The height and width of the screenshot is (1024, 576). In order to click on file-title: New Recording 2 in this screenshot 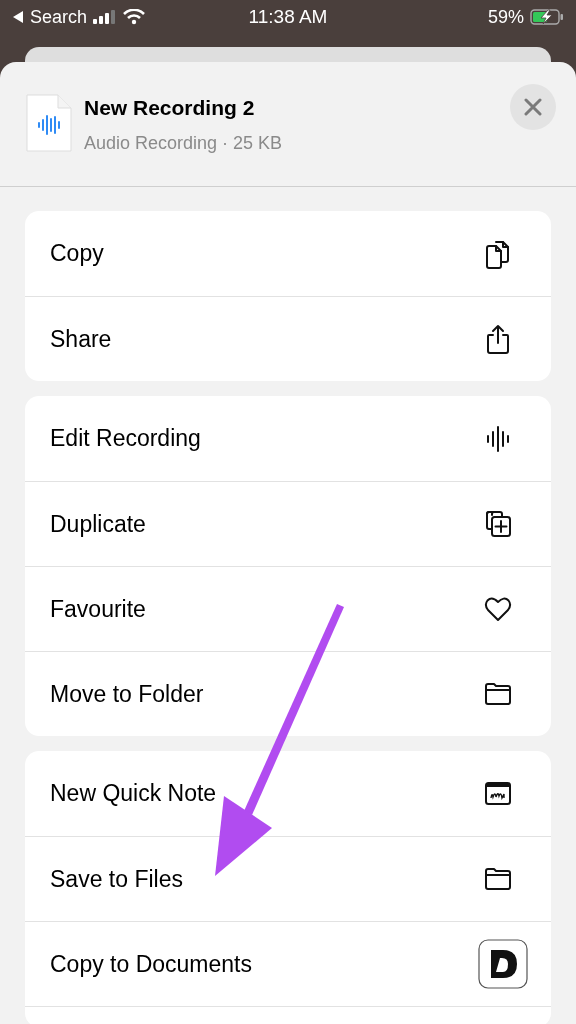, I will do `click(170, 108)`.